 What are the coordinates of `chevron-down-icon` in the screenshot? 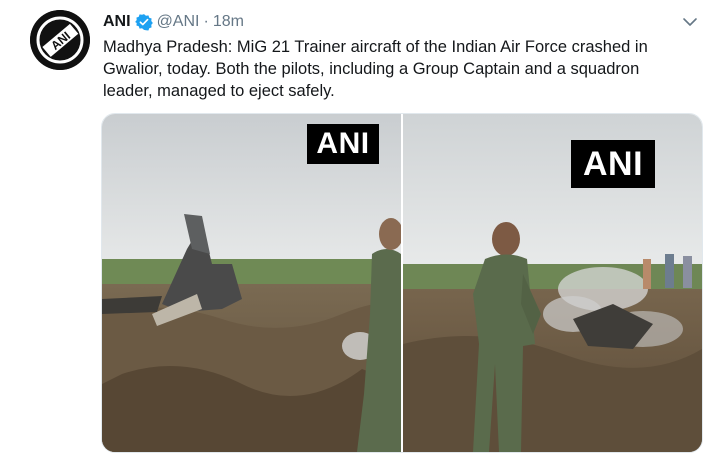 It's located at (690, 22).